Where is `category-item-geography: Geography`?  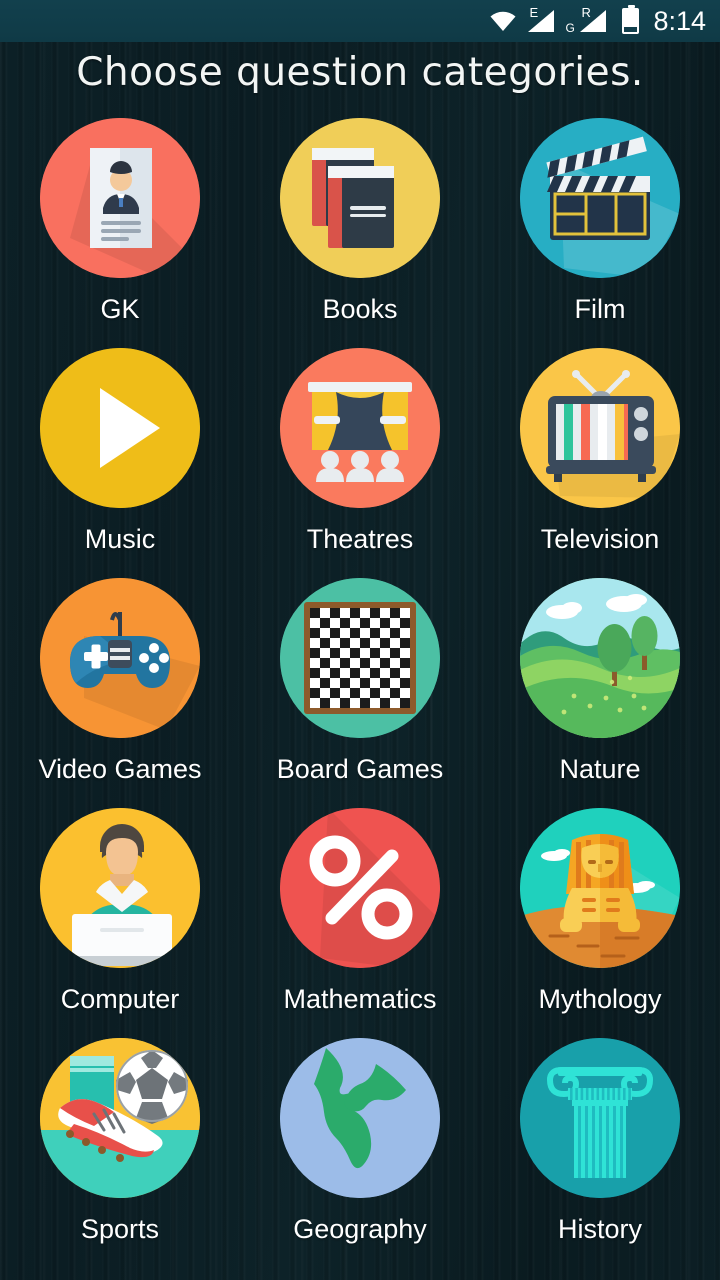
category-item-geography: Geography is located at coordinates (360, 1153).